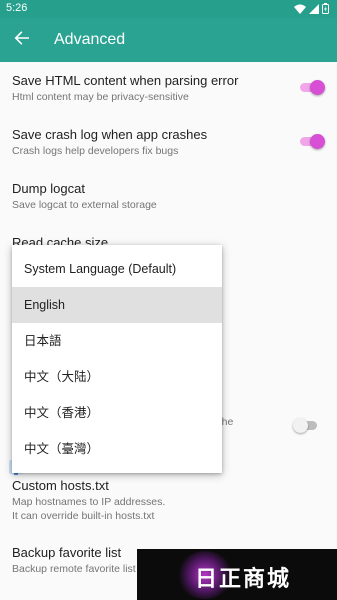 The height and width of the screenshot is (600, 337). I want to click on arrow-back-icon, so click(22, 40).